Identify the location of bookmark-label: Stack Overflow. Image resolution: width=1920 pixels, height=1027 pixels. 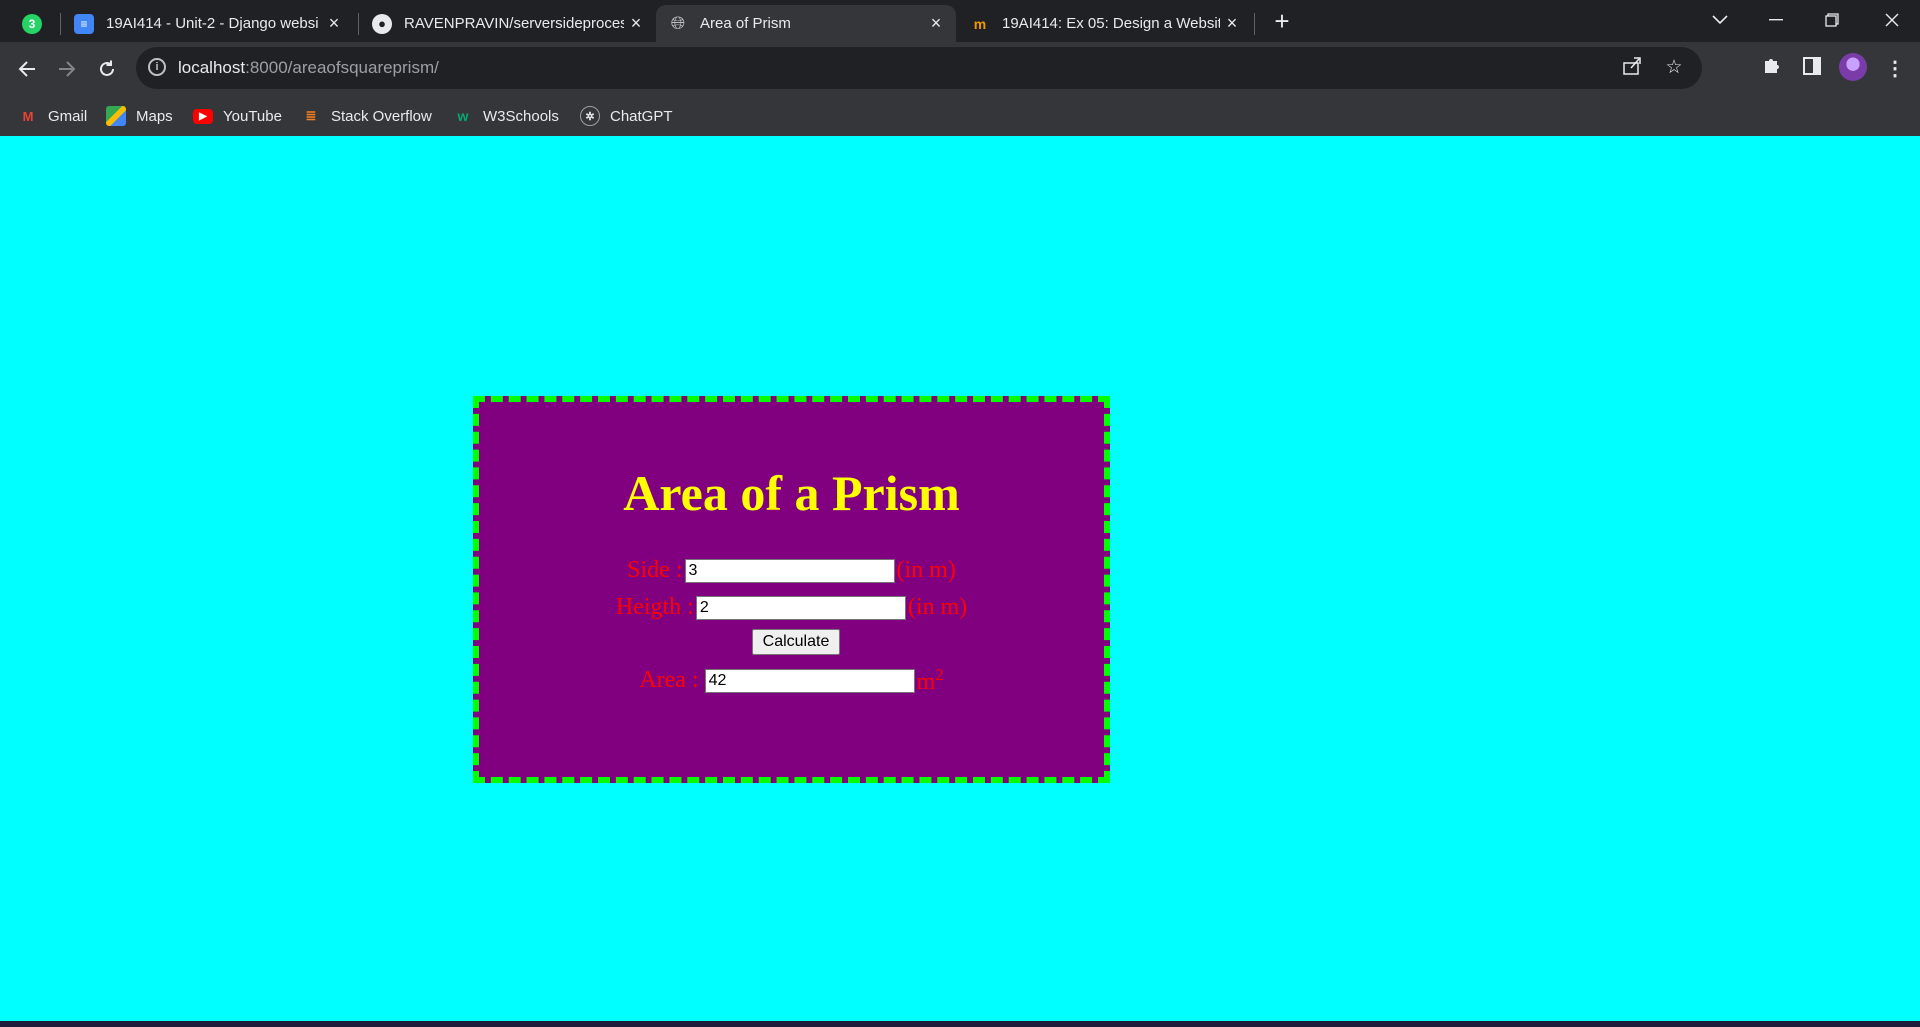
(381, 116).